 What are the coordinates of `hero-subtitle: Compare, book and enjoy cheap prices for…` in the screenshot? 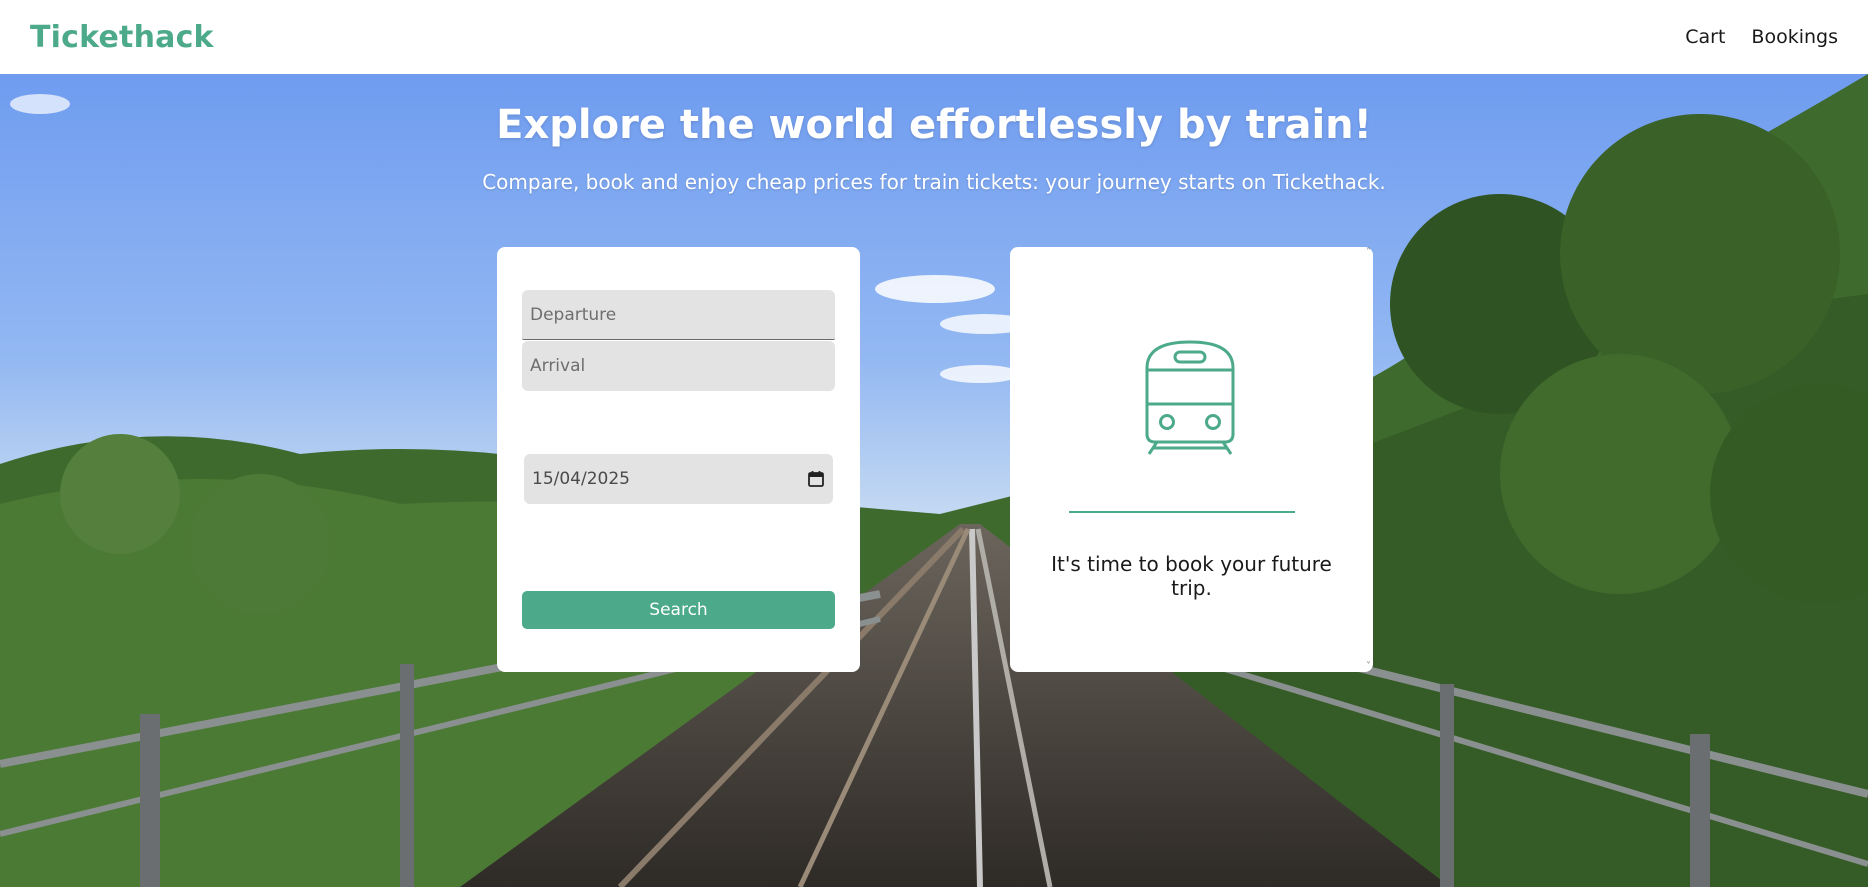 It's located at (934, 182).